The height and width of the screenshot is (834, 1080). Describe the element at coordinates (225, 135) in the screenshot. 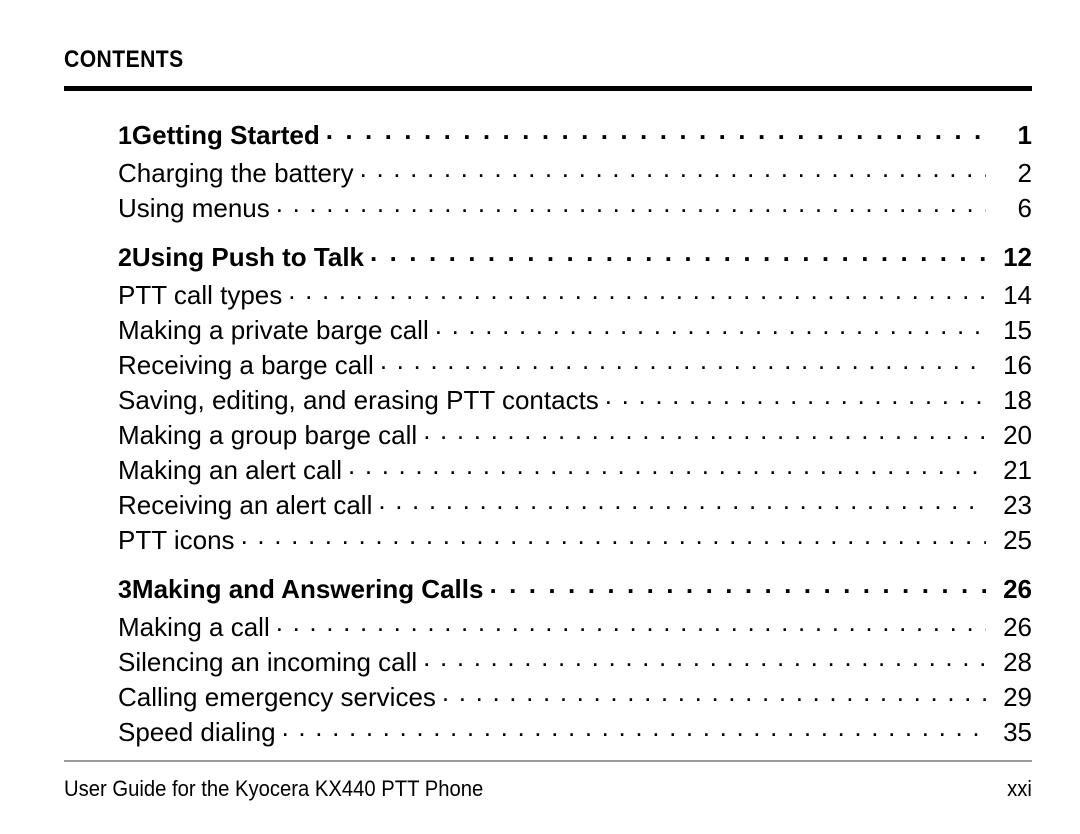

I see `chapter-title: Getting Started` at that location.